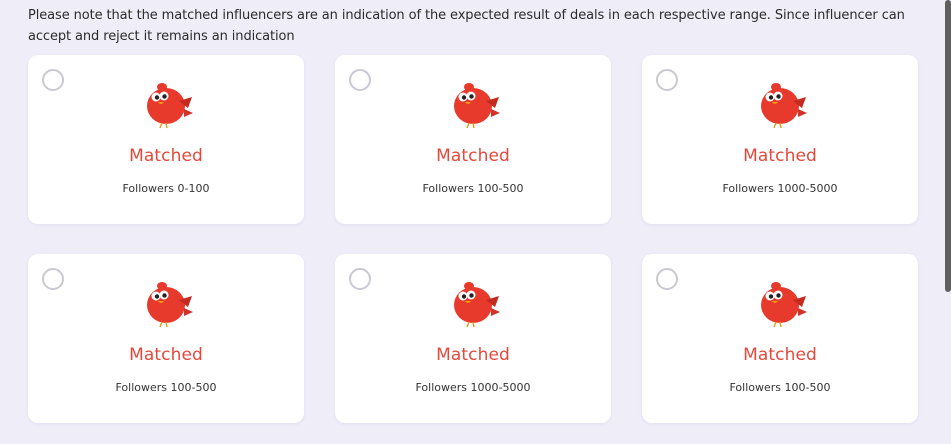 The width and height of the screenshot is (951, 444). I want to click on scrollbar, so click(948, 146).